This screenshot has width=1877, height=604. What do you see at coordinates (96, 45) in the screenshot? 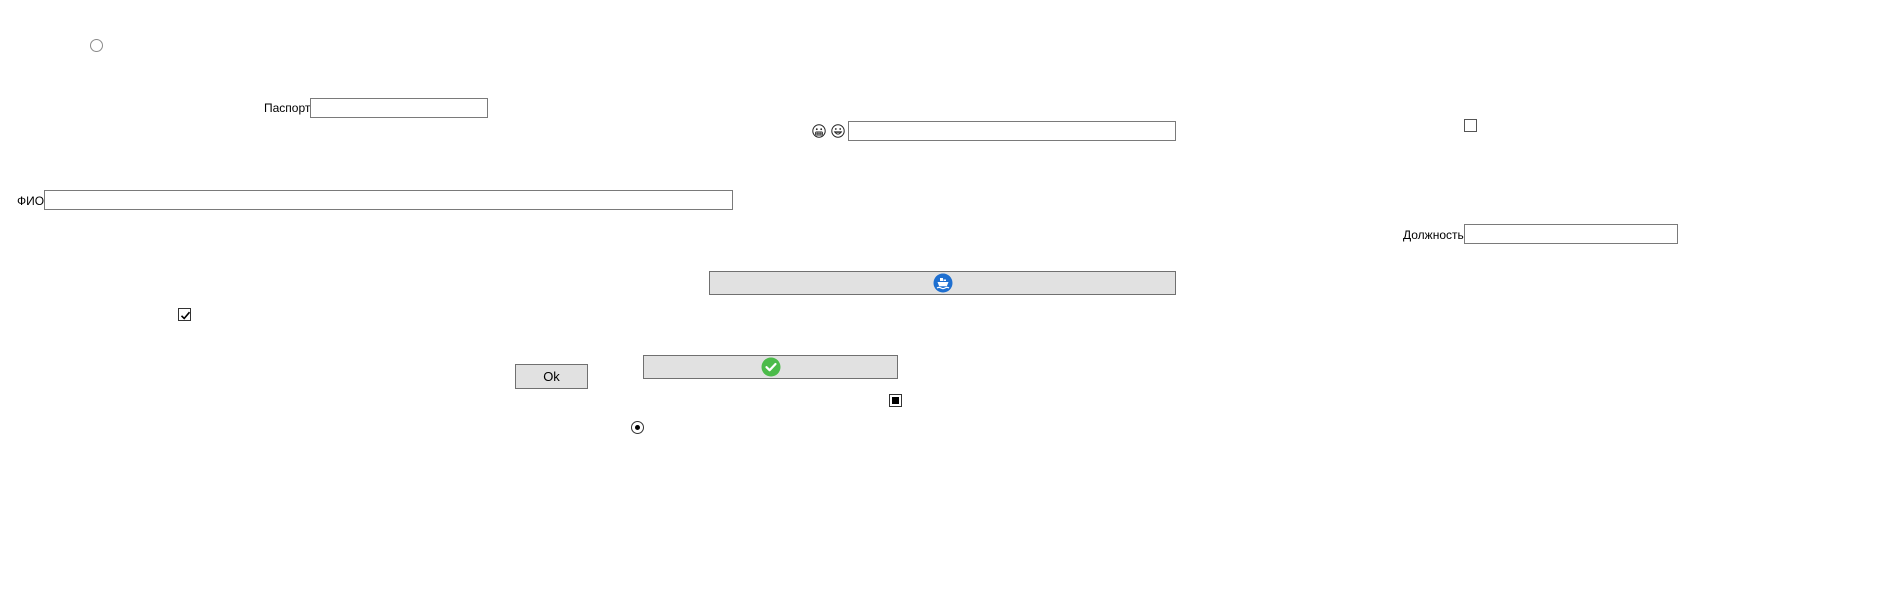
I see `radio-option-top` at bounding box center [96, 45].